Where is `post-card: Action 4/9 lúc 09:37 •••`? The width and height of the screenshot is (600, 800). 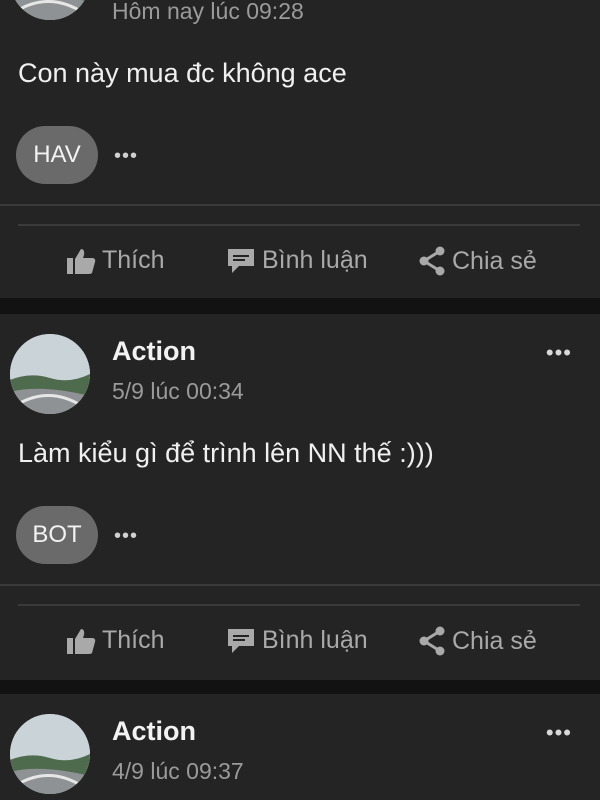
post-card: Action 4/9 lúc 09:37 ••• is located at coordinates (300, 747).